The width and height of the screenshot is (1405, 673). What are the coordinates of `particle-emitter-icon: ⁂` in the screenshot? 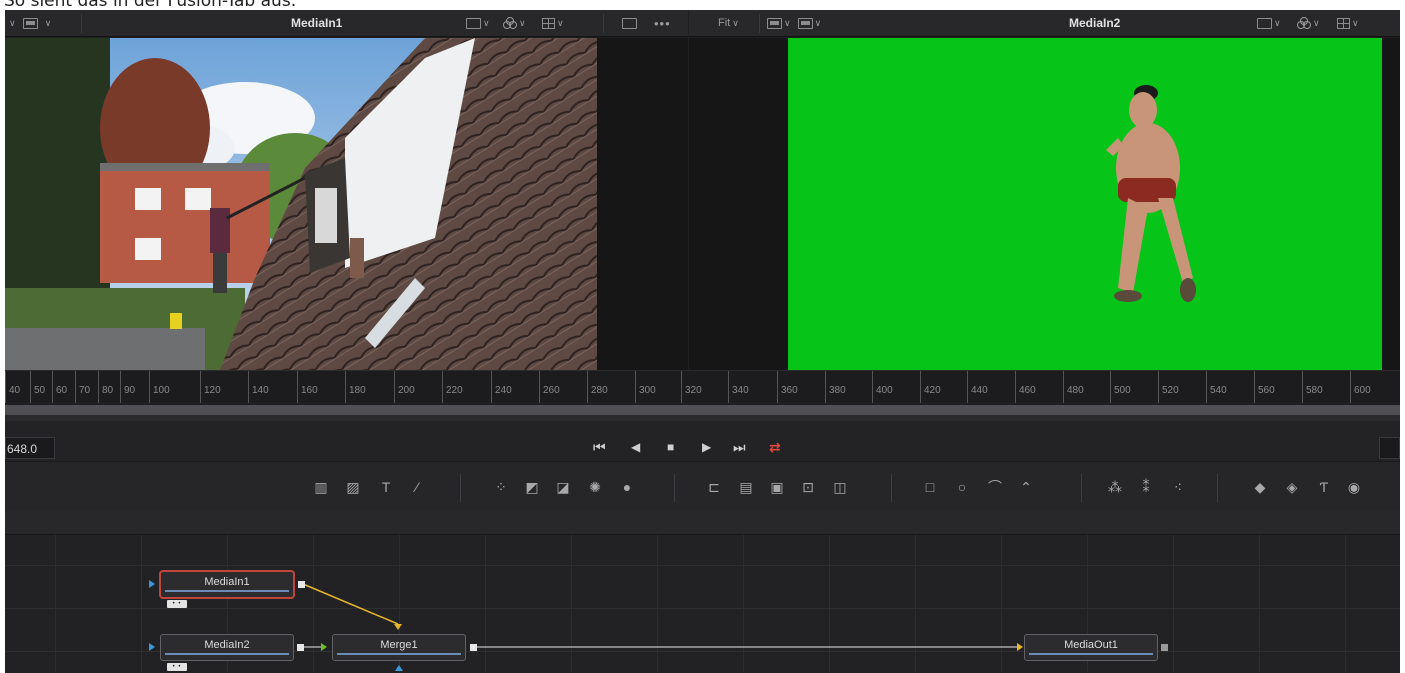 It's located at (1115, 487).